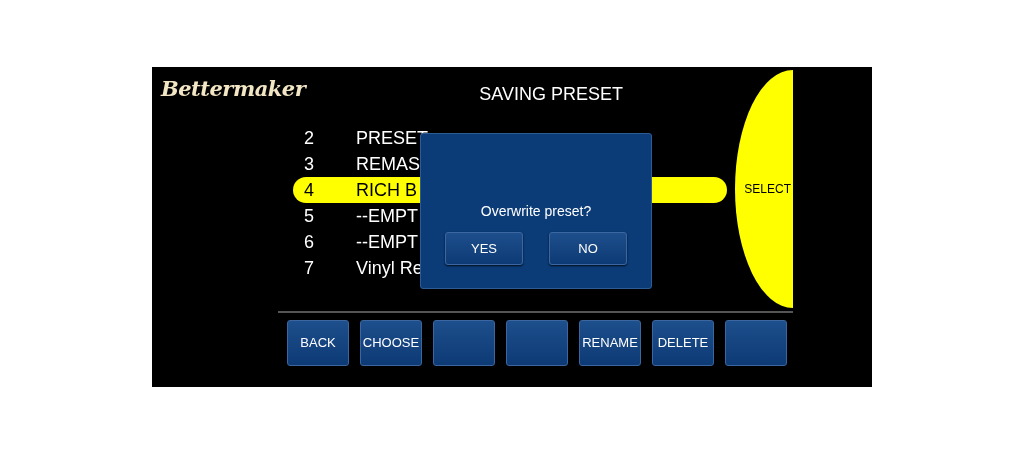  Describe the element at coordinates (388, 164) in the screenshot. I see `preset-name: REMAS` at that location.